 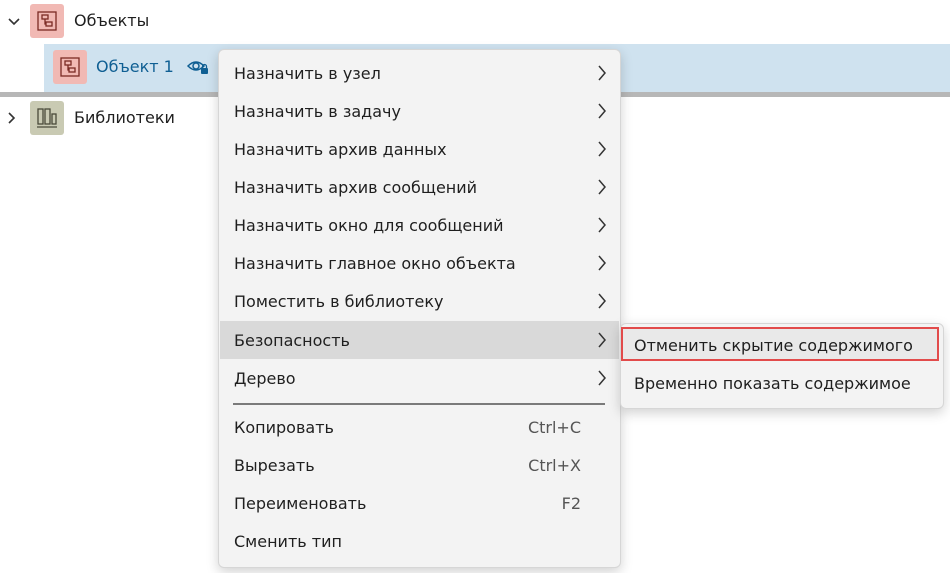 What do you see at coordinates (375, 263) in the screenshot?
I see `menu-item-label: Назначить главное окно объекта` at bounding box center [375, 263].